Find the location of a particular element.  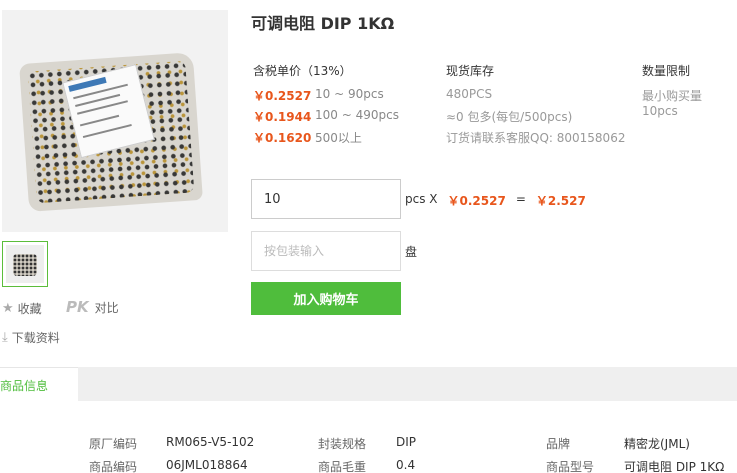

download-button: ⤓ 下载资料 is located at coordinates (31, 337).